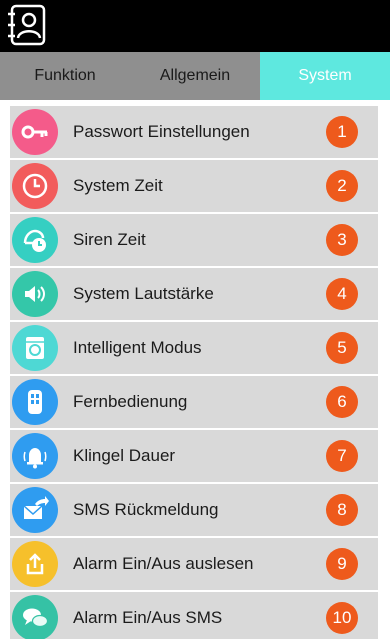 This screenshot has width=390, height=639. What do you see at coordinates (194, 240) in the screenshot?
I see `list-item-siren-zeit: Siren Zeit 3` at bounding box center [194, 240].